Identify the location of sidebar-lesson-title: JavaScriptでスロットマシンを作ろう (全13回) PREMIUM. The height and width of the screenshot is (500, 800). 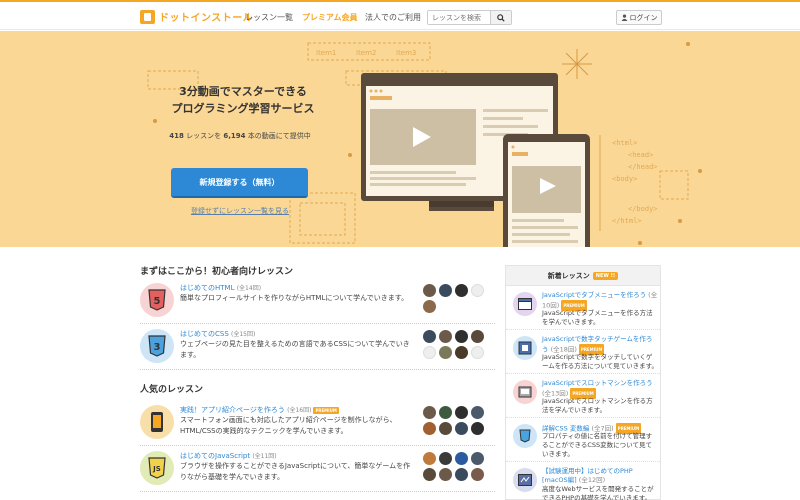
(600, 389).